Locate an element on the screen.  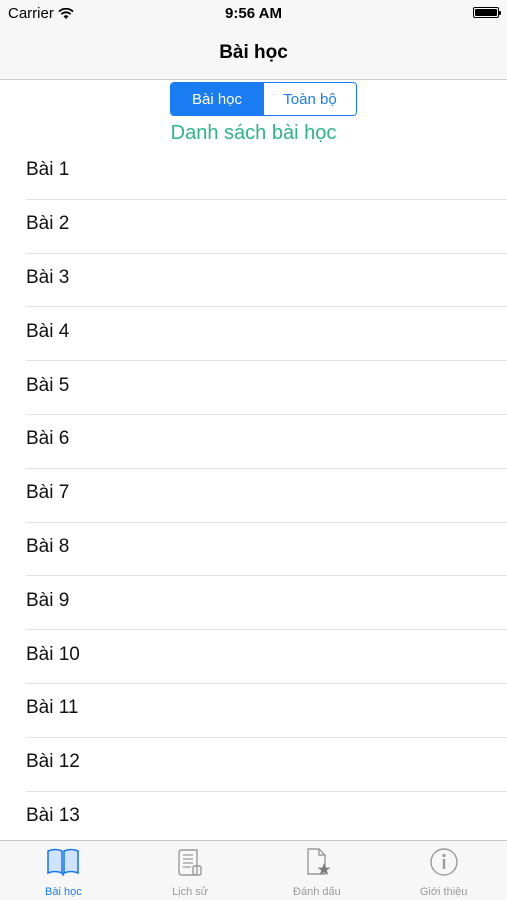
tab-label-about: Giới thiệu is located at coordinates (443, 892).